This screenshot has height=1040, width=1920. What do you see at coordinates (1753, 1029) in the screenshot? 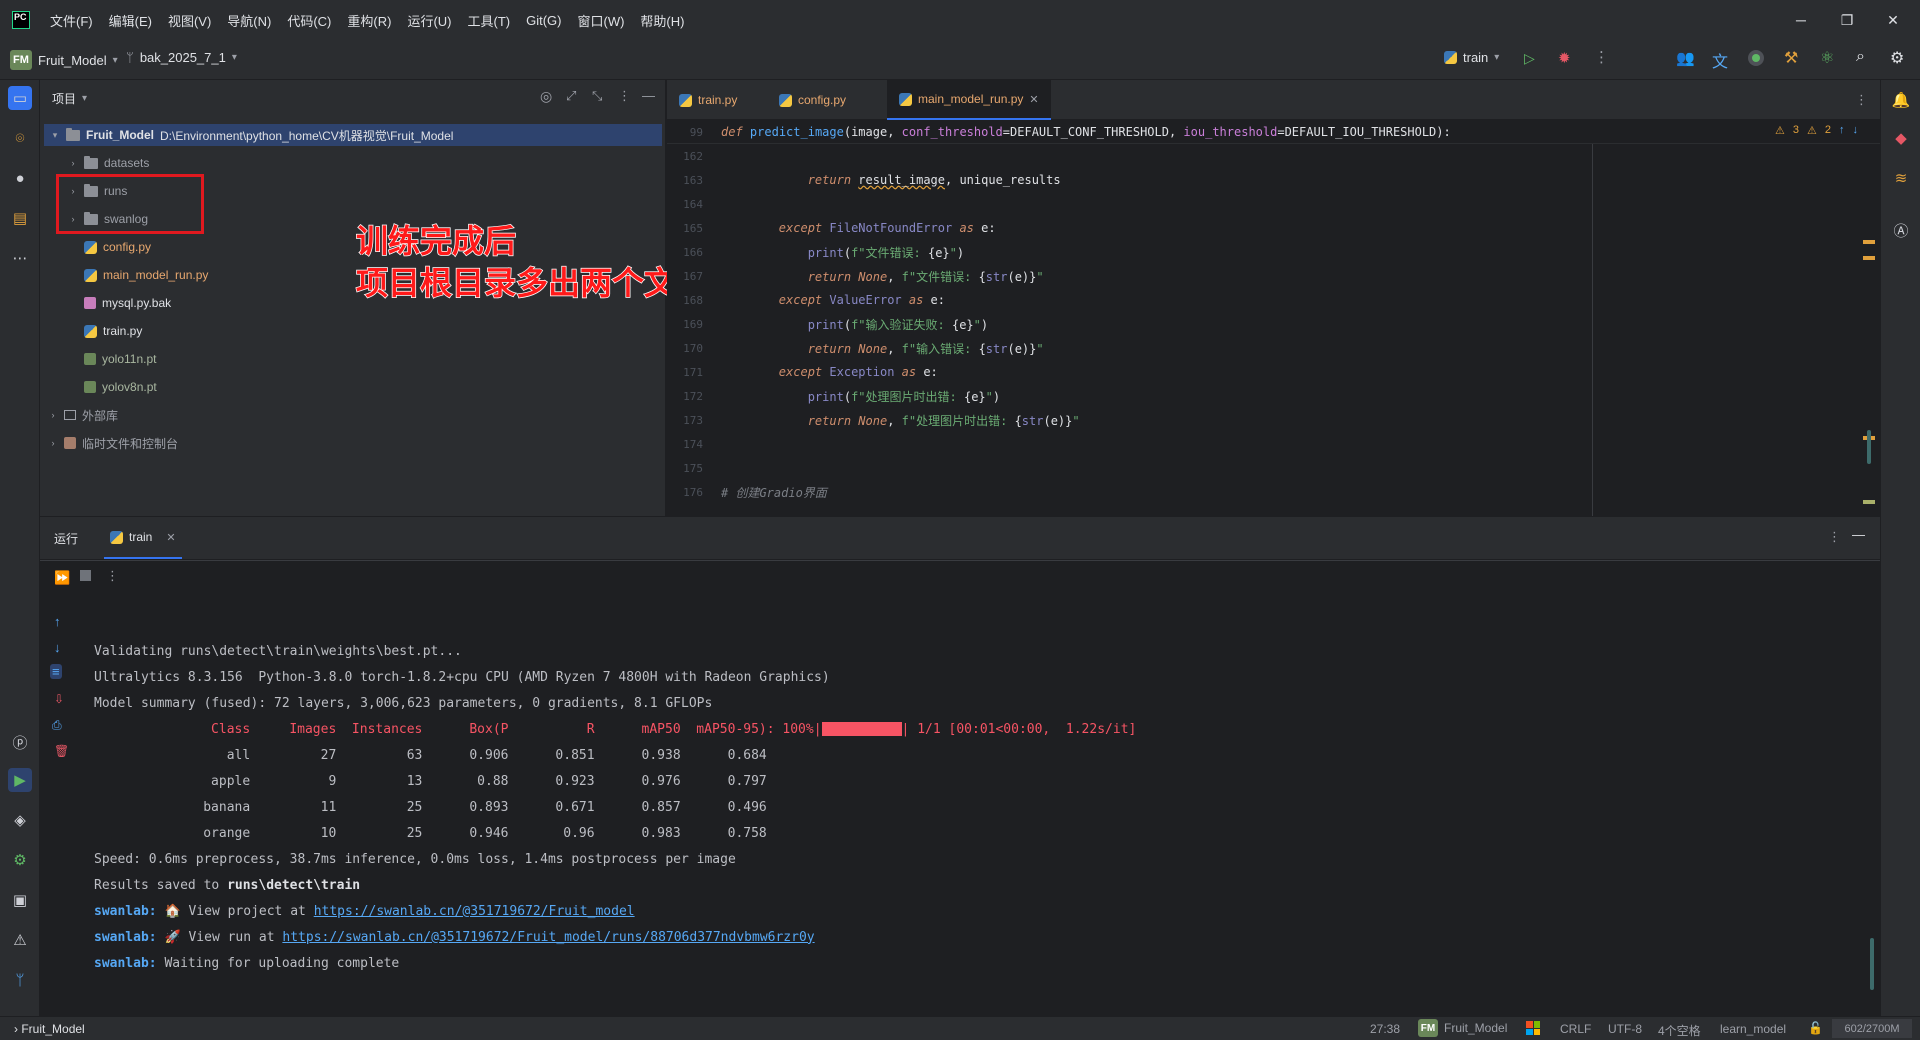
I see `python-interpreter: learn_model` at bounding box center [1753, 1029].